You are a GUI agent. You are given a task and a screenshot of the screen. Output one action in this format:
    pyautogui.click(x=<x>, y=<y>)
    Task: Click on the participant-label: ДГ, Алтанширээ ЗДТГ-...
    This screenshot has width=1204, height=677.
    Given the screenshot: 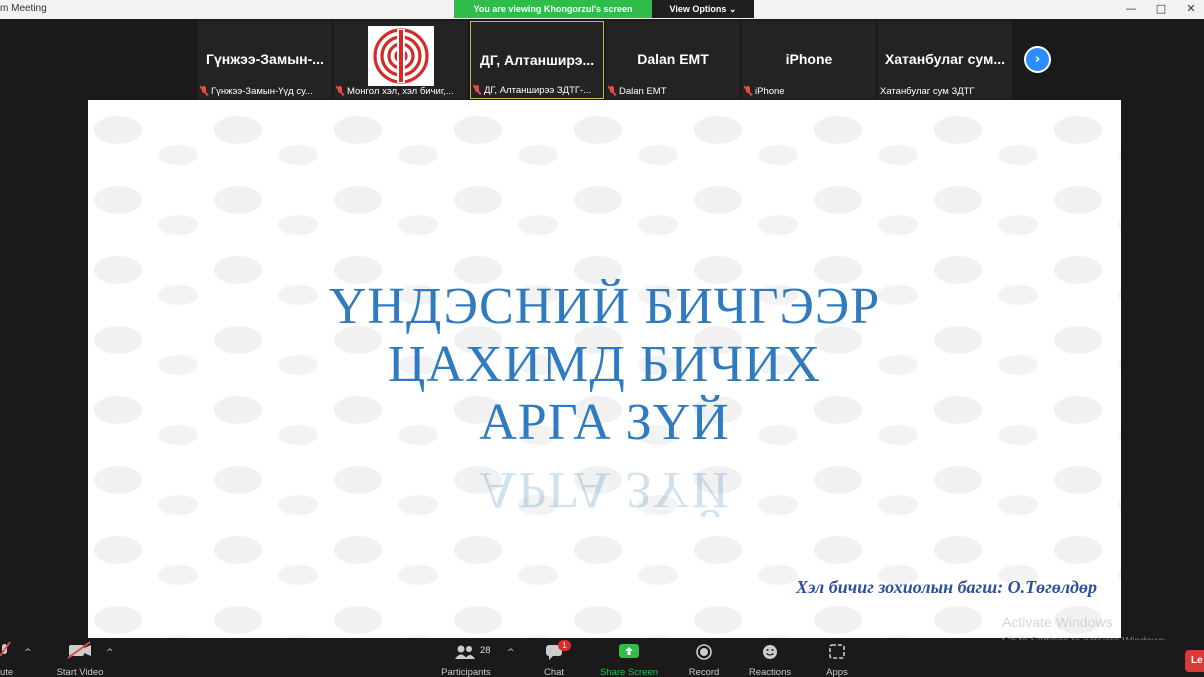 What is the action you would take?
    pyautogui.click(x=537, y=90)
    